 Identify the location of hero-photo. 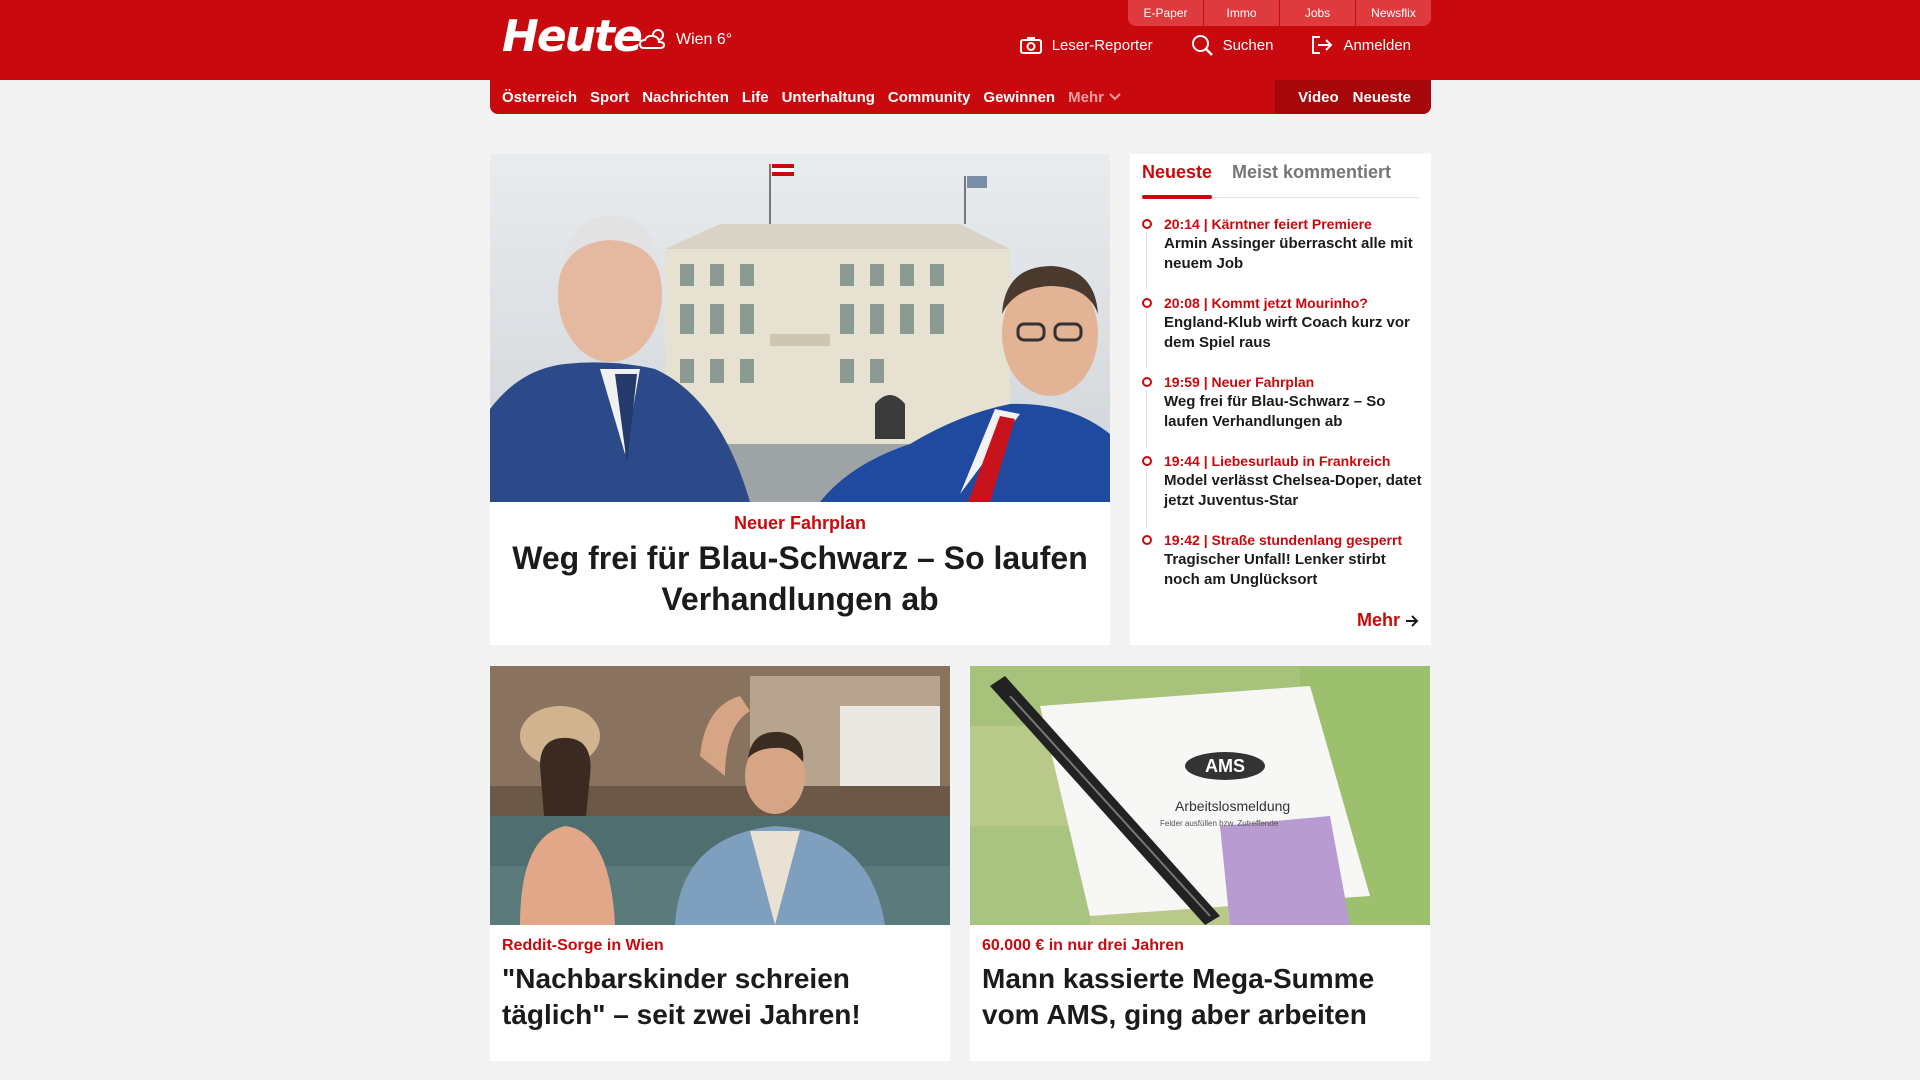
(800, 328).